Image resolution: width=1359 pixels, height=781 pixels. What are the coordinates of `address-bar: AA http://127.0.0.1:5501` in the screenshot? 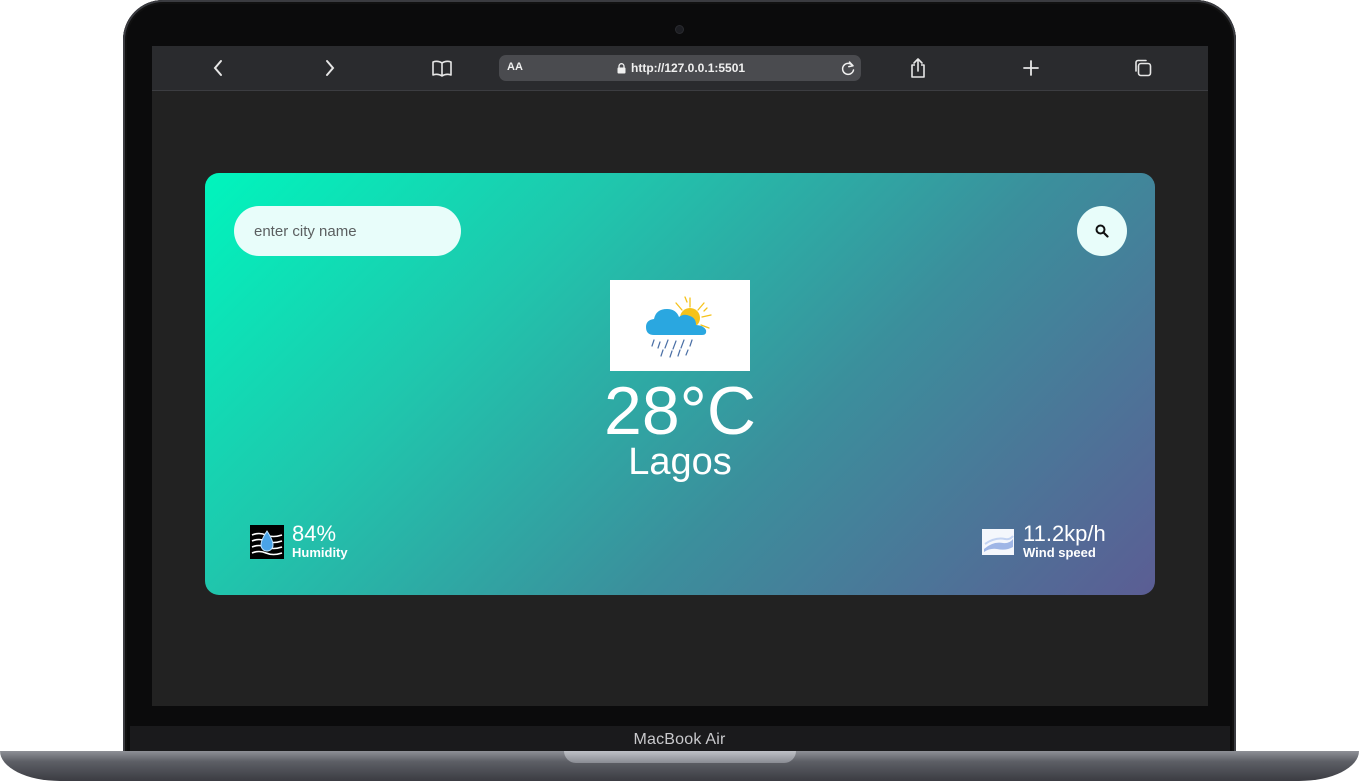 It's located at (680, 68).